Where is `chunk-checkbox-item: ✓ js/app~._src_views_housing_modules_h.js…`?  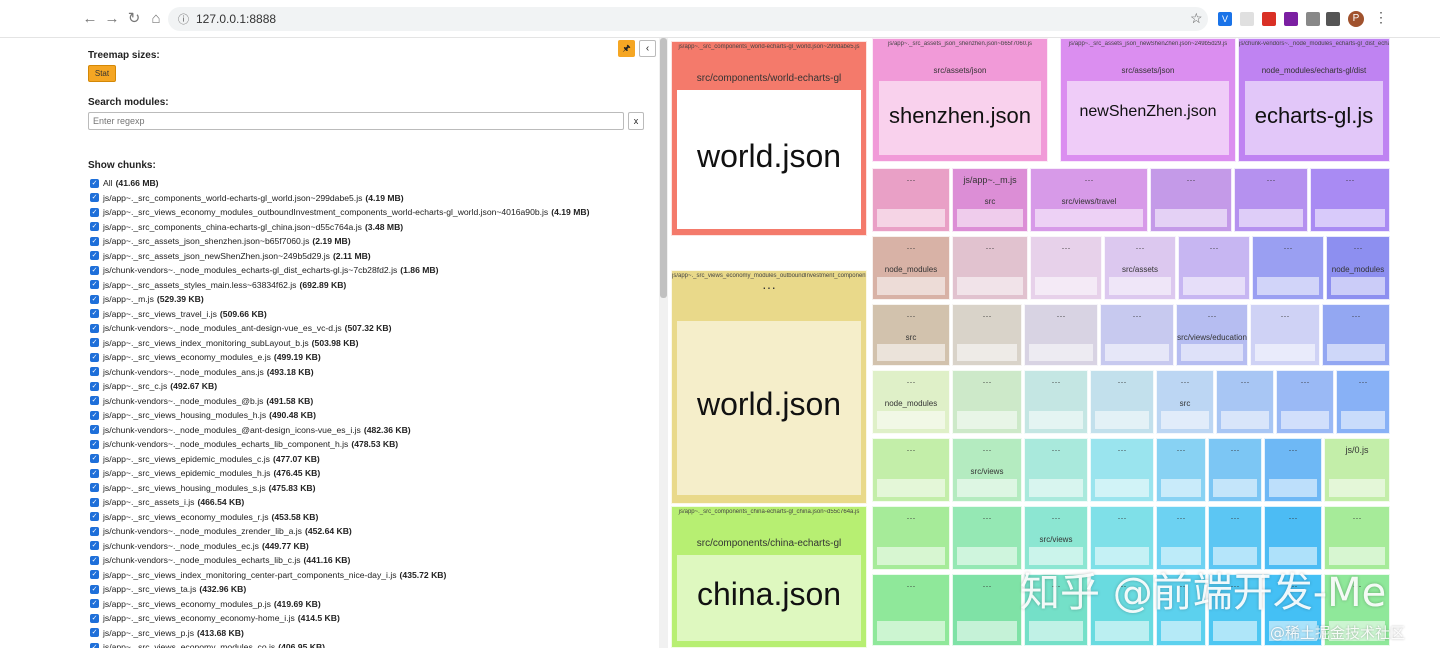
chunk-checkbox-item: ✓ js/app~._src_views_housing_modules_h.js… is located at coordinates (374, 415).